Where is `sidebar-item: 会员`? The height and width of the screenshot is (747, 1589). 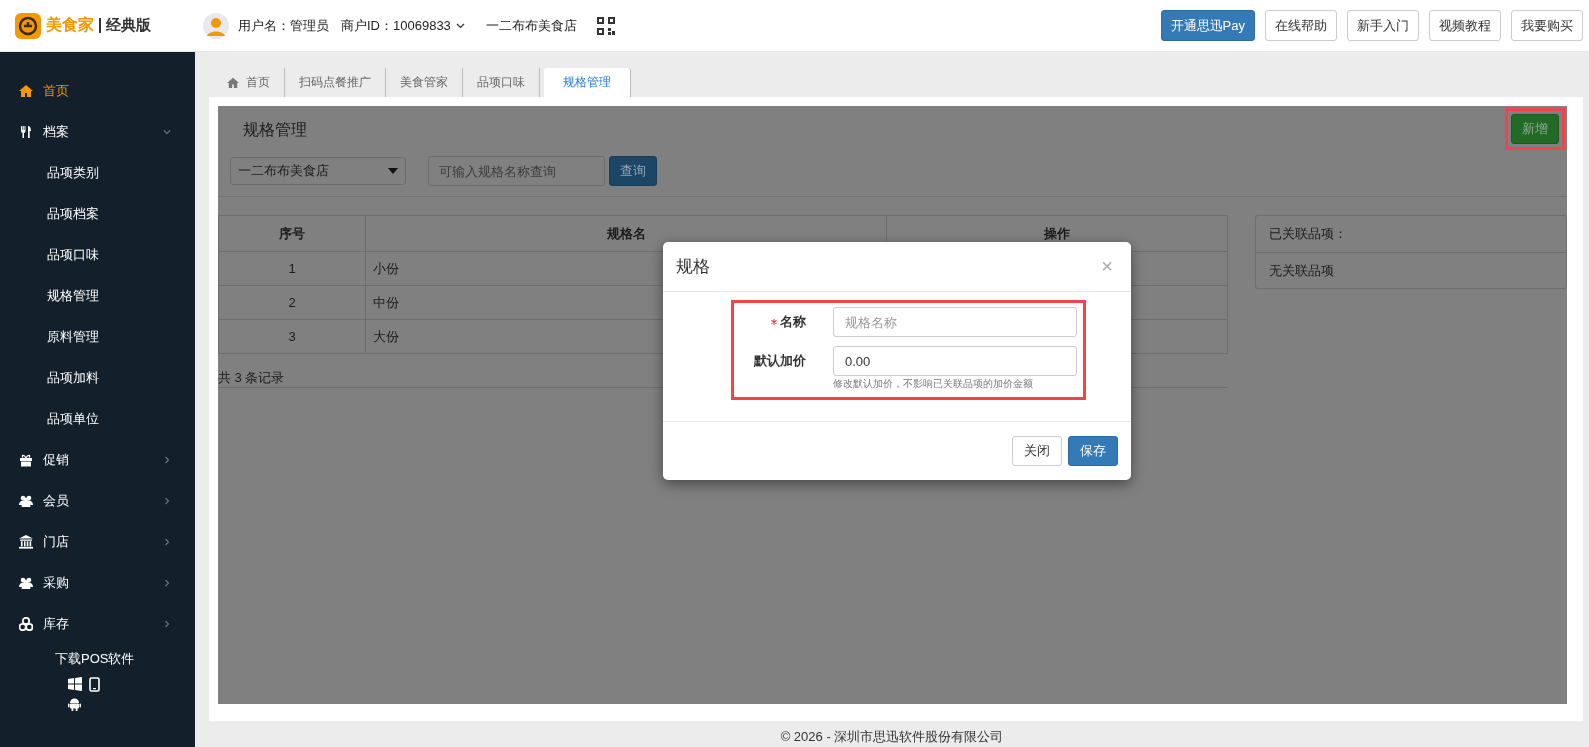
sidebar-item: 会员 is located at coordinates (97, 500).